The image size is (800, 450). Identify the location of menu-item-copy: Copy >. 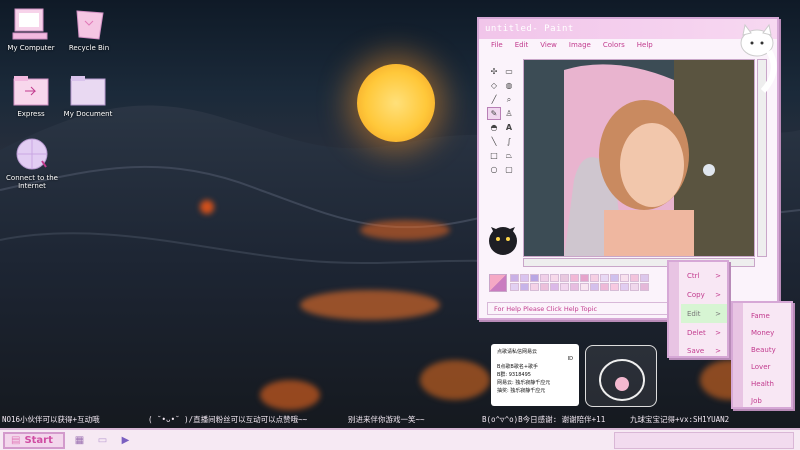
(704, 294).